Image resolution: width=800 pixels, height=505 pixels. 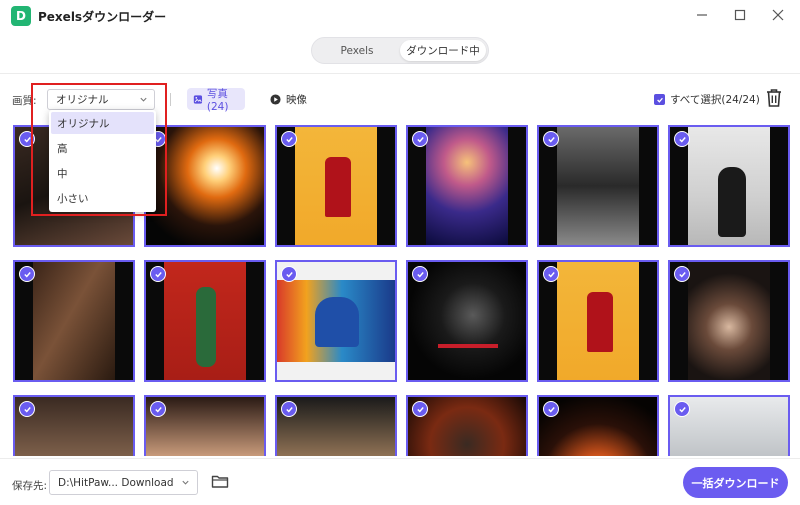 I want to click on filter-videos-label: 映像, so click(x=296, y=99).